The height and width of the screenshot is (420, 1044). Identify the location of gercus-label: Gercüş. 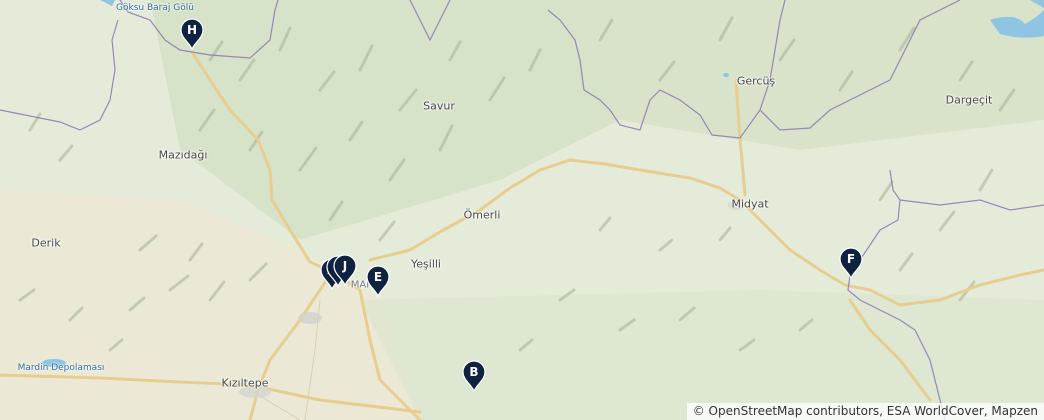
(756, 81).